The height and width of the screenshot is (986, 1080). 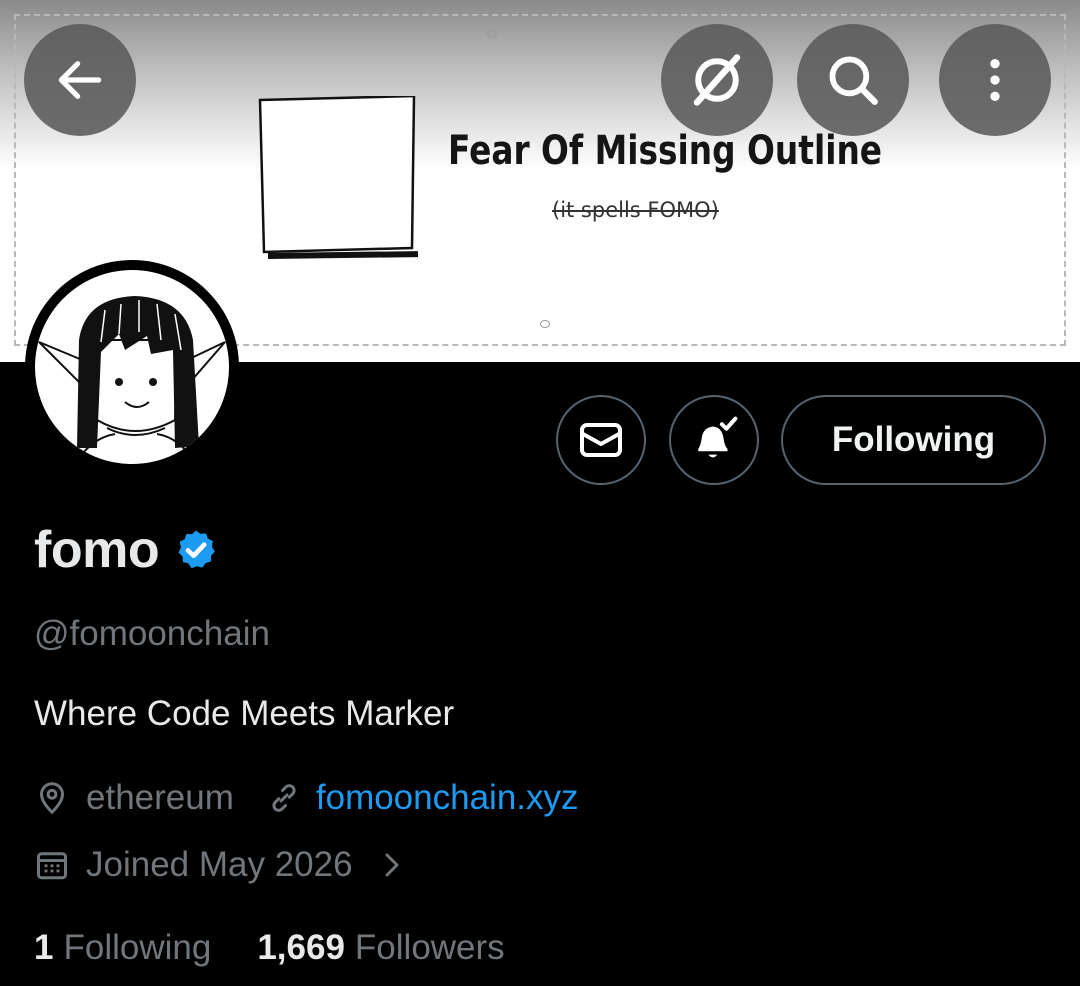 What do you see at coordinates (447, 798) in the screenshot?
I see `website-link: fomoonchain.xyz` at bounding box center [447, 798].